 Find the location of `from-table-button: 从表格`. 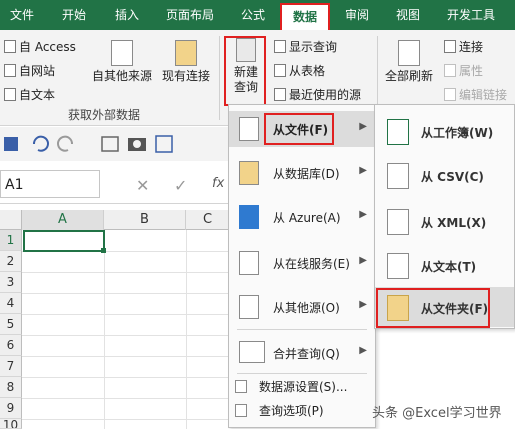

from-table-button: 从表格 is located at coordinates (299, 71).